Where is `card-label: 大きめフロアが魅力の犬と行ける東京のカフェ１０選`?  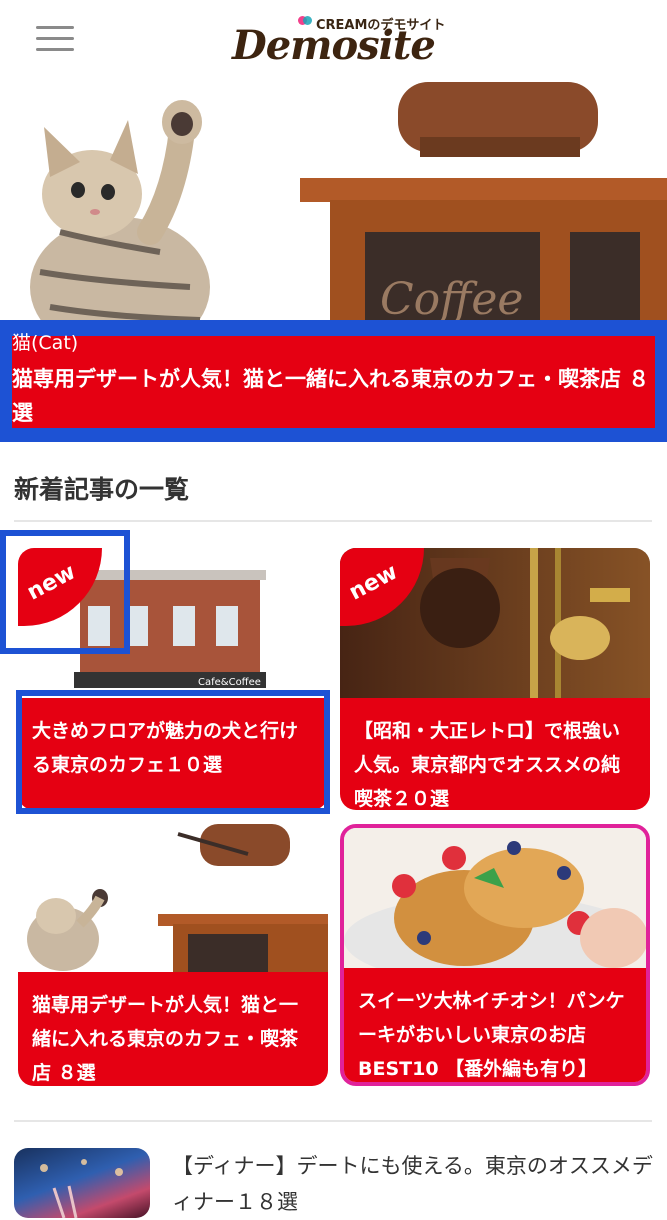
card-label: 大きめフロアが魅力の犬と行ける東京のカフェ１０選 is located at coordinates (173, 754).